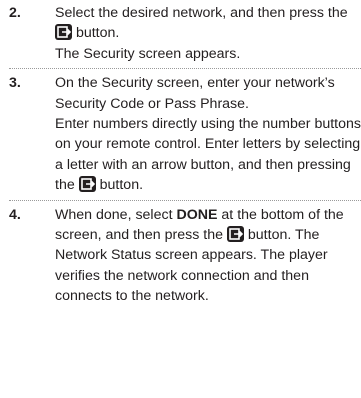 The width and height of the screenshot is (361, 398). I want to click on step-number: 4., so click(15, 214).